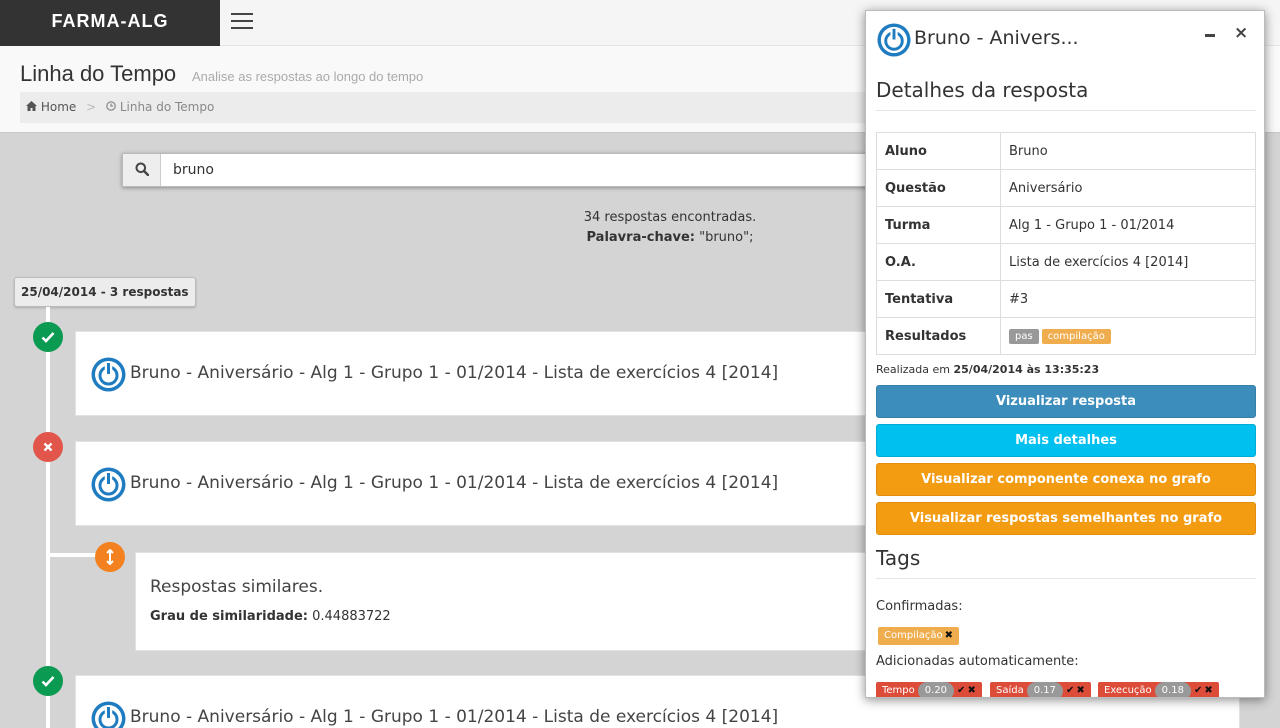  Describe the element at coordinates (531, 170) in the screenshot. I see `search-input` at that location.